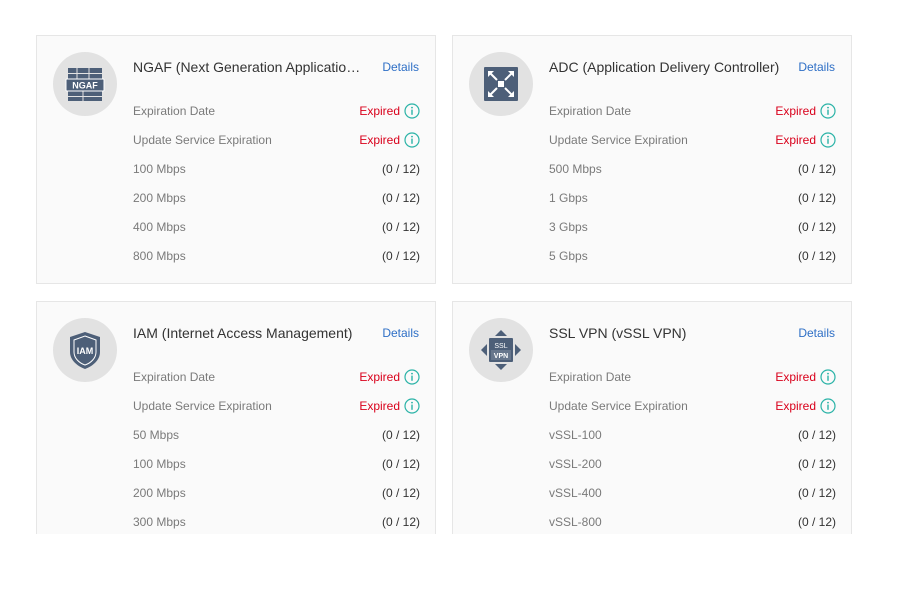 Image resolution: width=912 pixels, height=589 pixels. What do you see at coordinates (276, 434) in the screenshot?
I see `license-row: 50 Mbps (0 / 12)` at bounding box center [276, 434].